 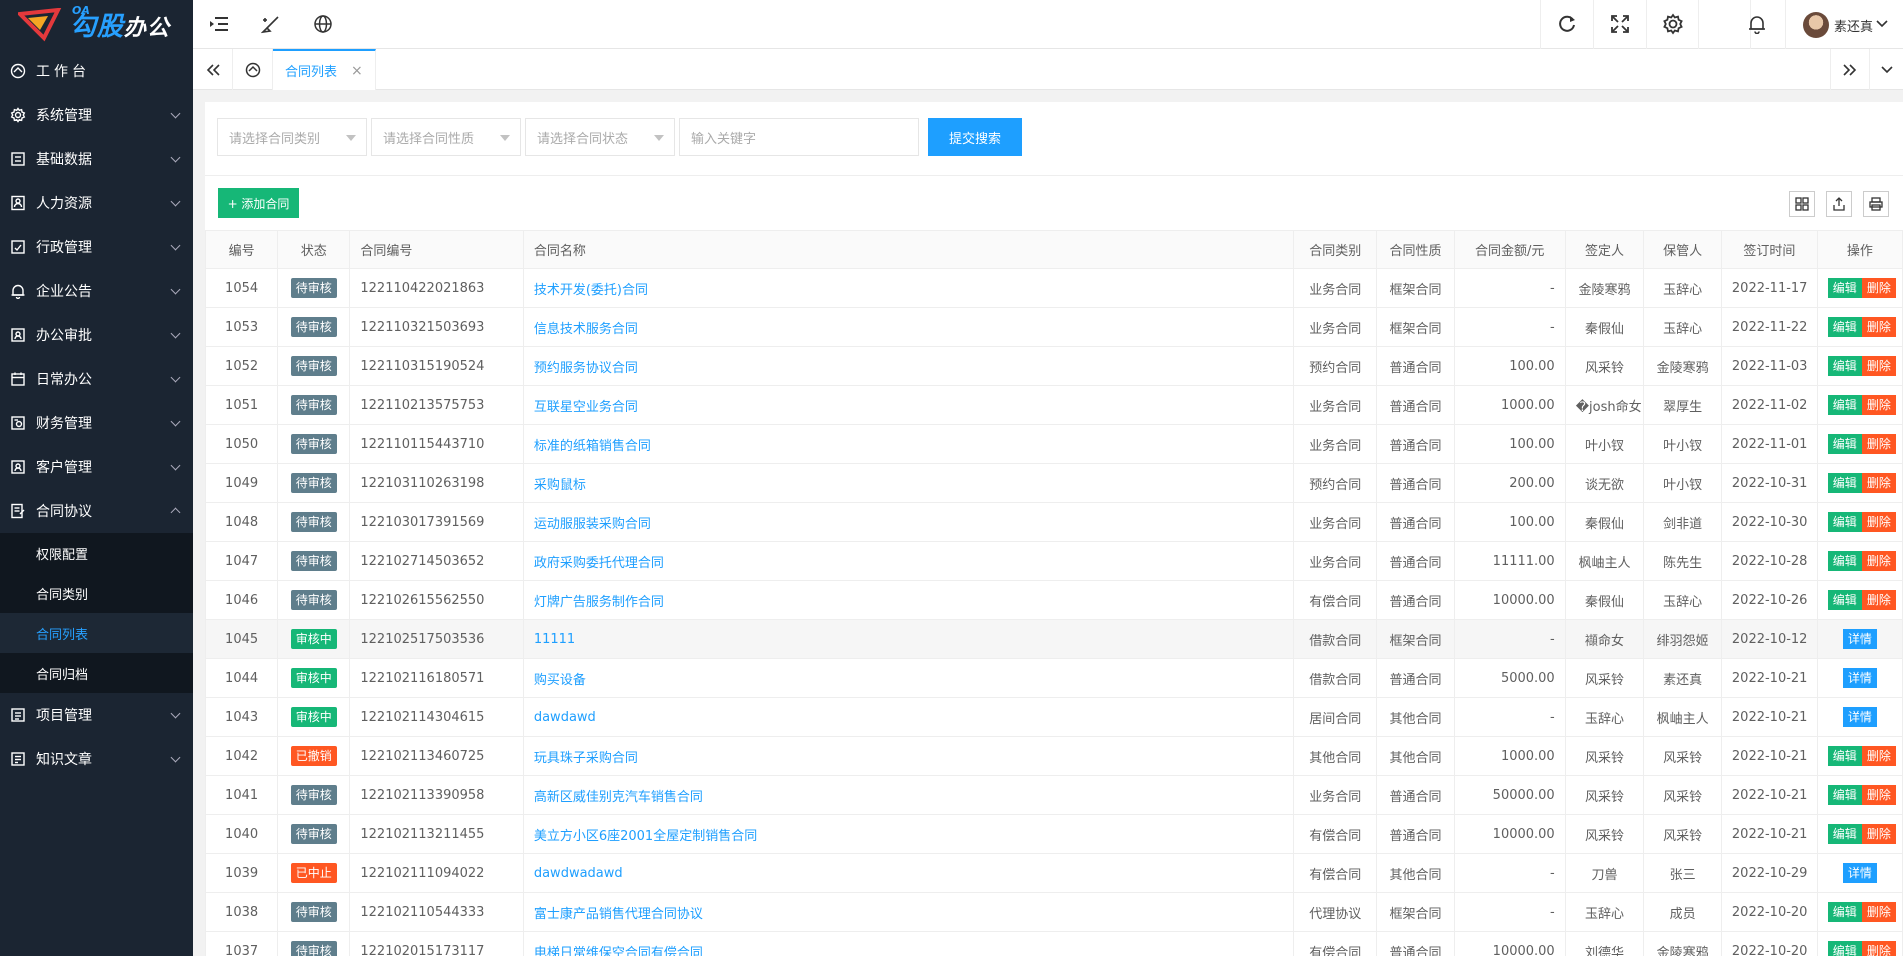 What do you see at coordinates (618, 951) in the screenshot?
I see `contract-name-link: 电梯日常维保空合同有偿合同` at bounding box center [618, 951].